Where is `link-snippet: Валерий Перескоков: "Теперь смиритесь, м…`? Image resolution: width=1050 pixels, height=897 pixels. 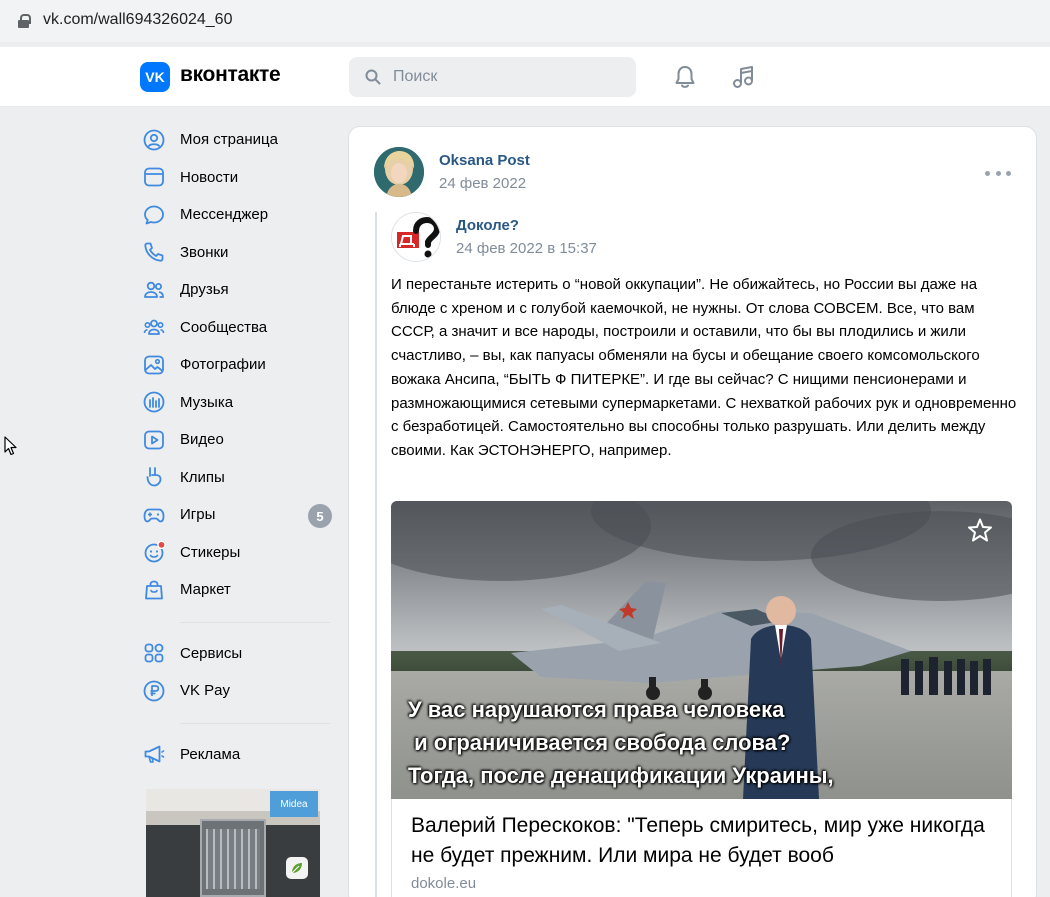
link-snippet: Валерий Перескоков: "Теперь смиритесь, м… is located at coordinates (701, 848).